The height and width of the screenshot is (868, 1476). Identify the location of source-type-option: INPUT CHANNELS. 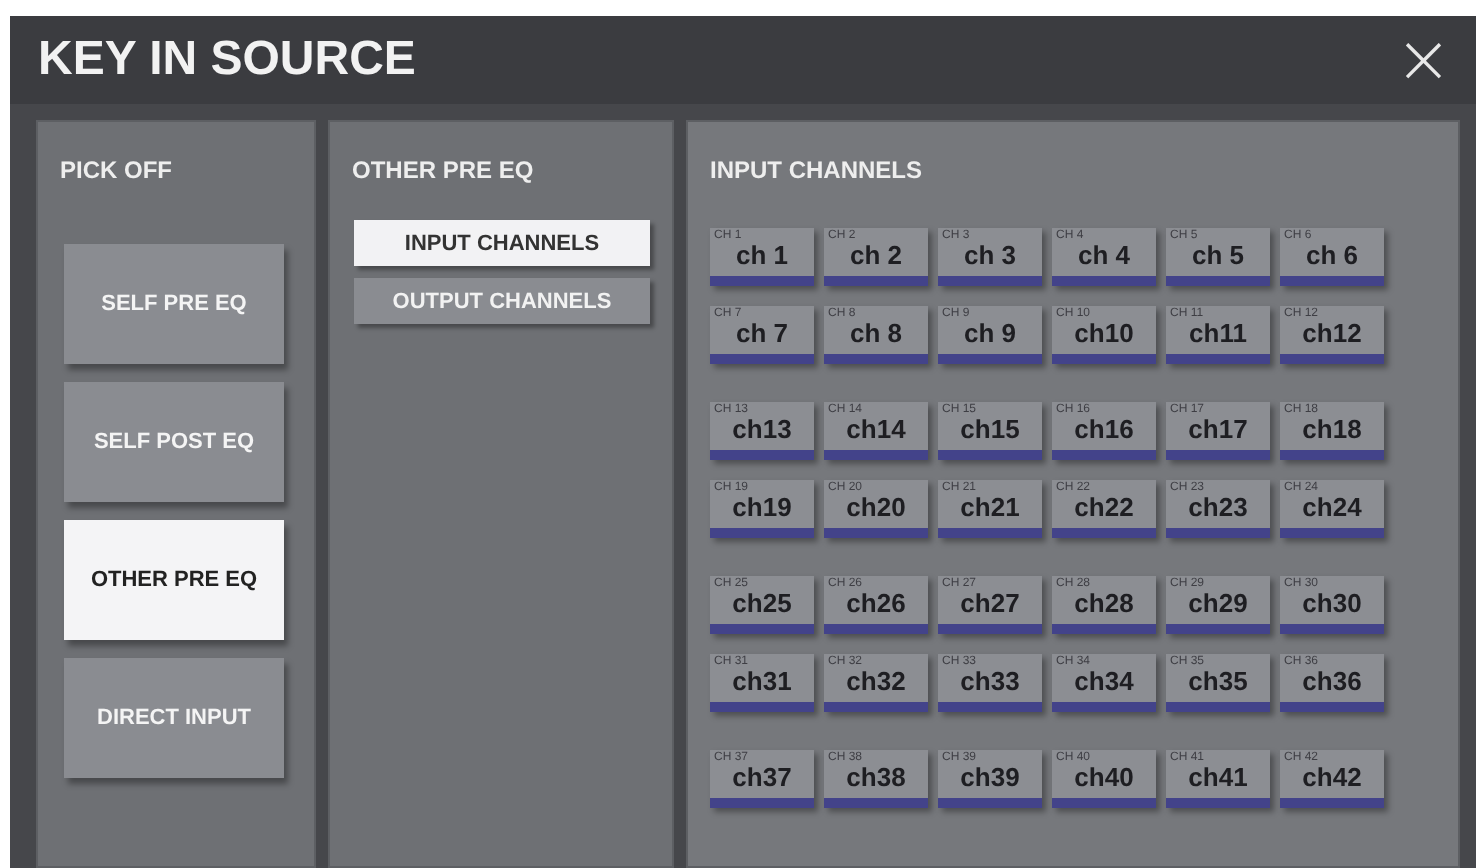
(502, 243).